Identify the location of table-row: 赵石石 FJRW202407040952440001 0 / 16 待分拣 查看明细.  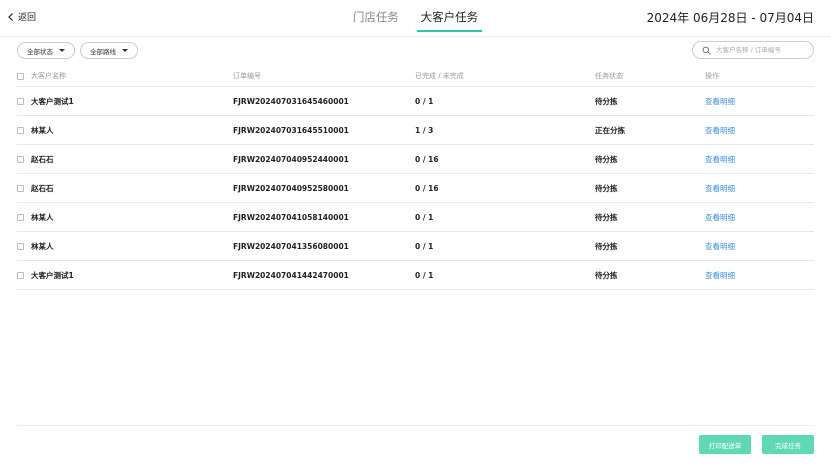
(415, 159).